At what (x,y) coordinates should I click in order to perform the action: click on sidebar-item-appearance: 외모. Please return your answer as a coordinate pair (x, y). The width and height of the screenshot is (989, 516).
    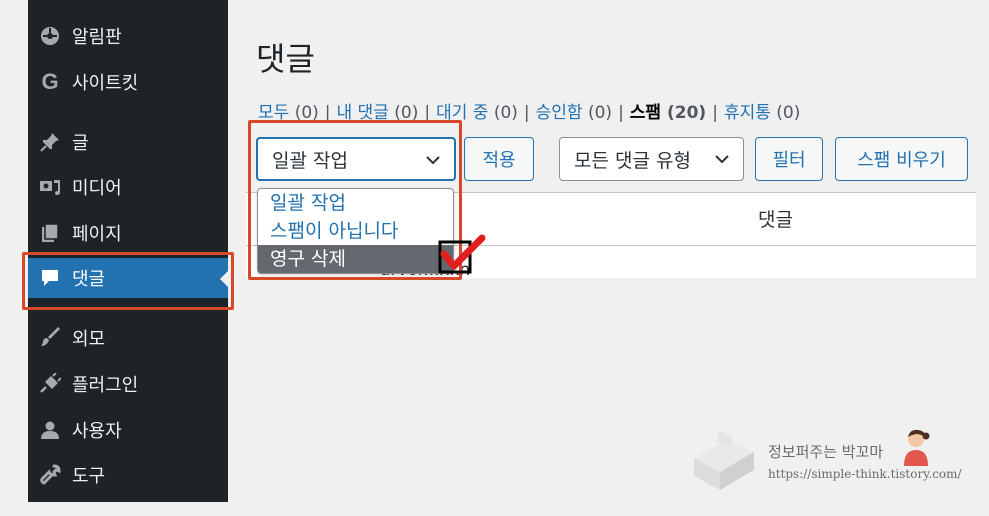
    Looking at the image, I should click on (128, 338).